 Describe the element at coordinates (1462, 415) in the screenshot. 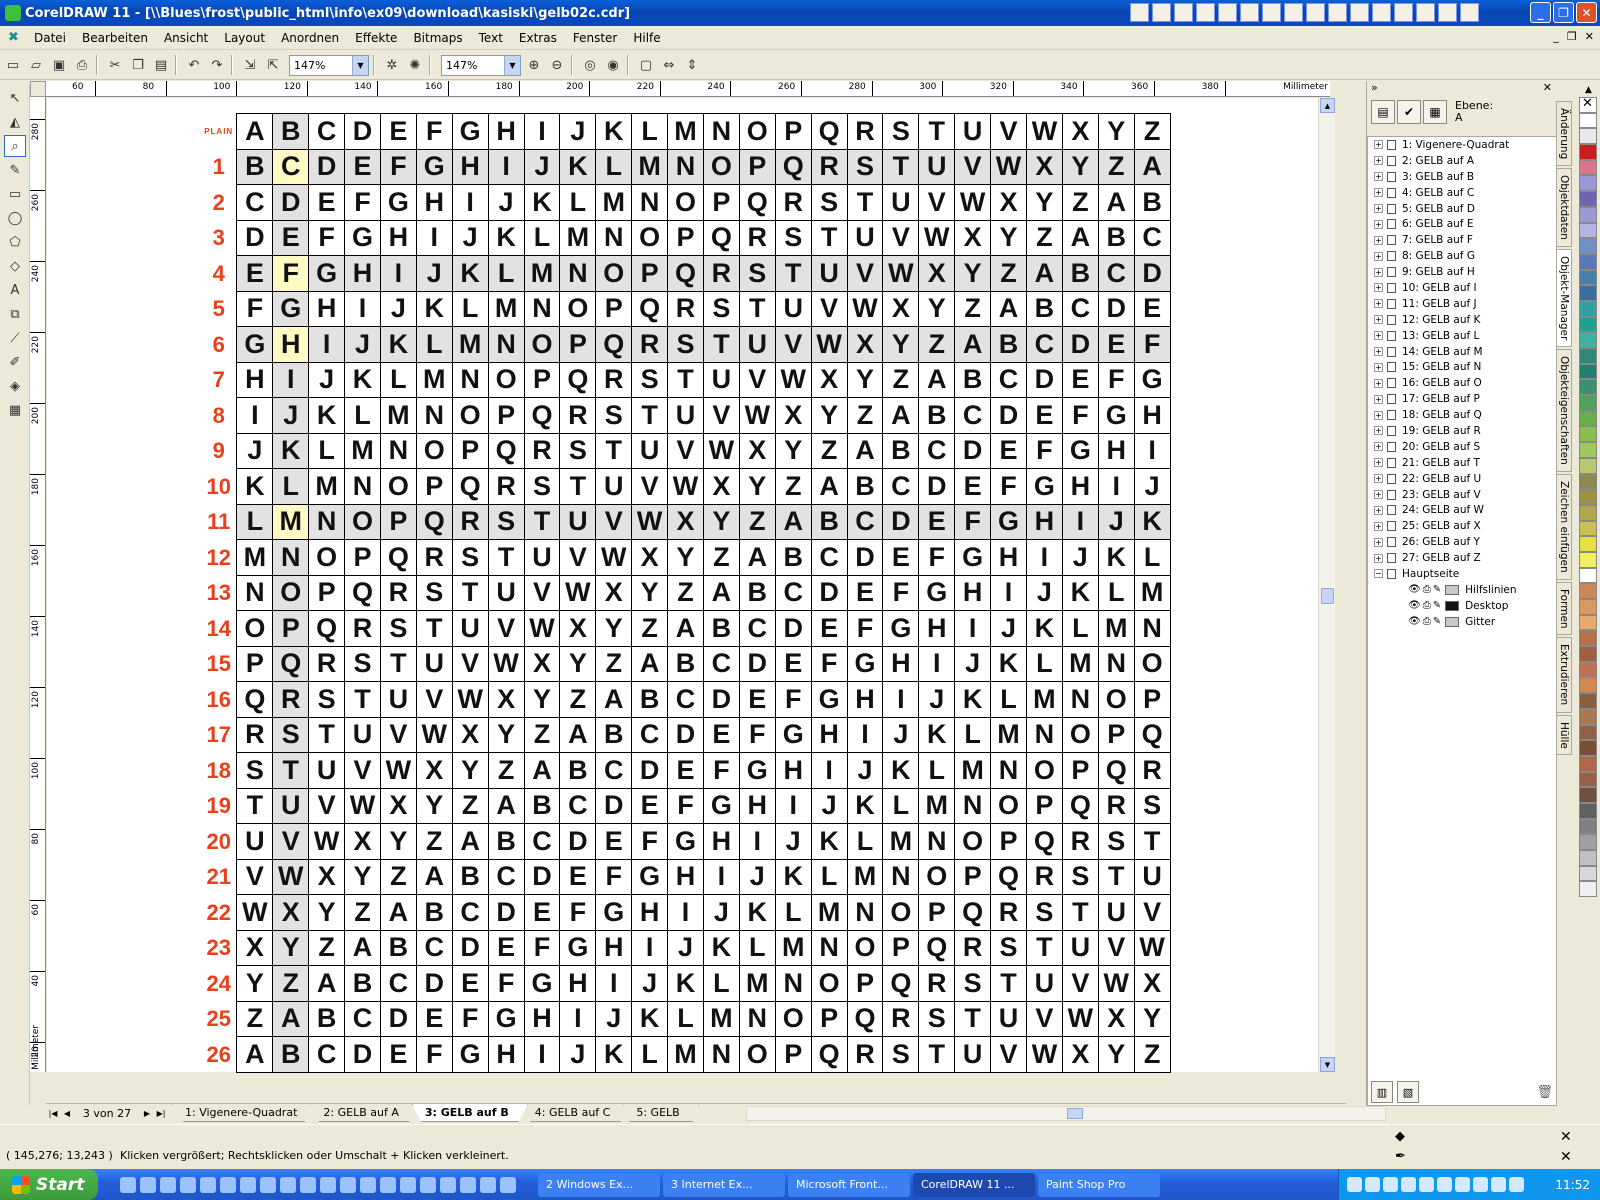

I see `object-tree-page: +18: GELB auf Q` at that location.